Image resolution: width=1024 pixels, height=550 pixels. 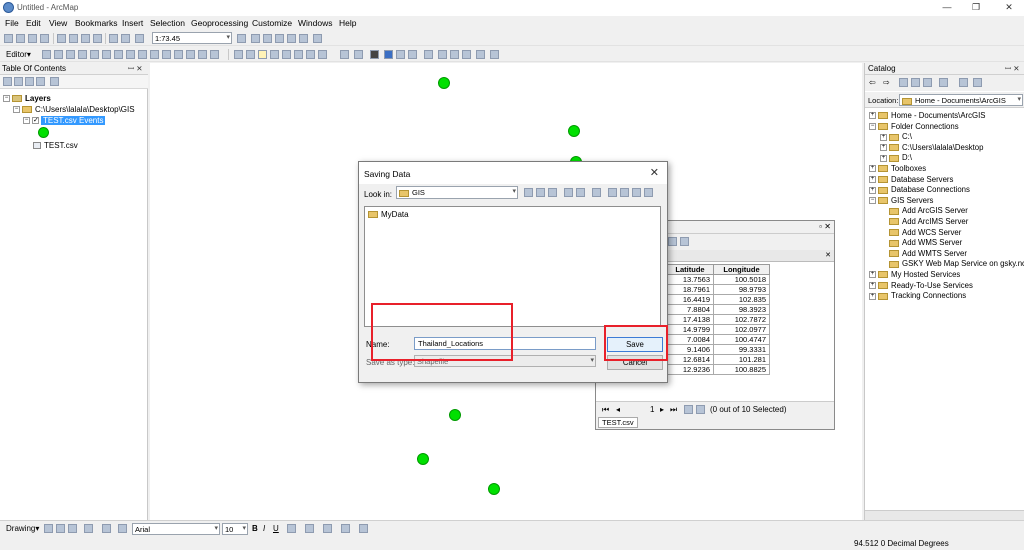 I want to click on save-icon, so click(x=32, y=38).